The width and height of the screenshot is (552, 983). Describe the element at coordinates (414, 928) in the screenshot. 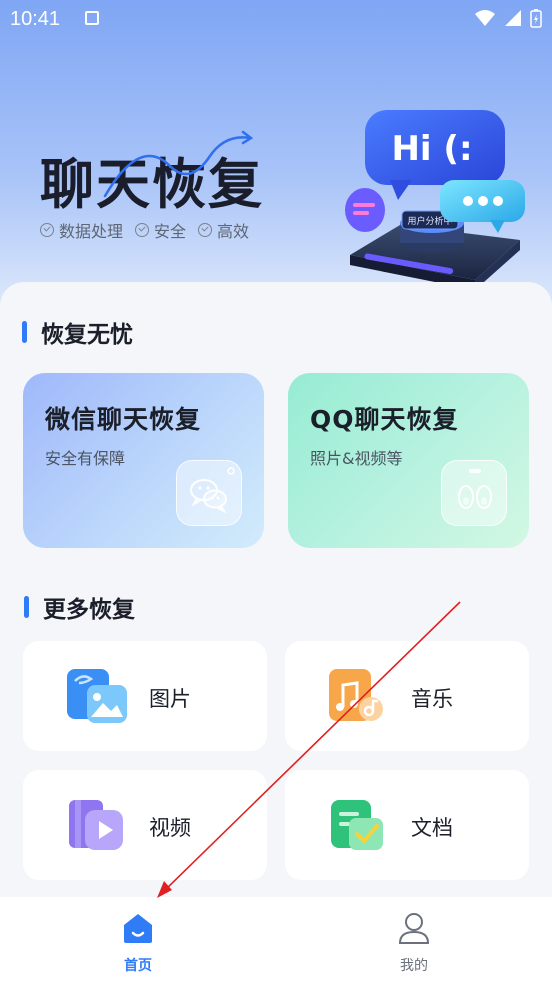

I see `user-icon` at that location.